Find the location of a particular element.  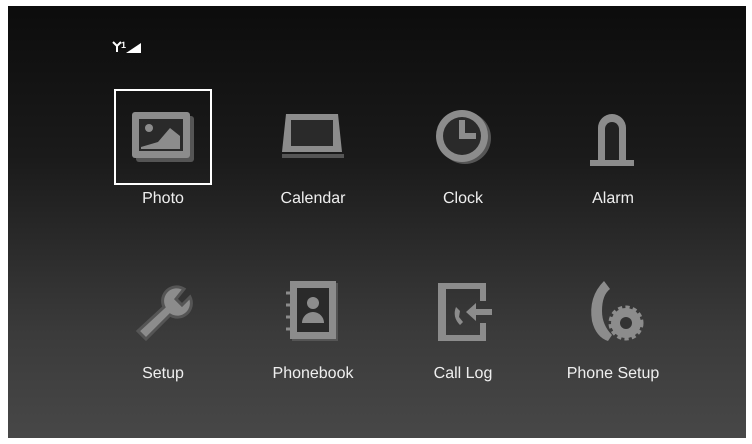

menu-item: Phonebook is located at coordinates (313, 324).